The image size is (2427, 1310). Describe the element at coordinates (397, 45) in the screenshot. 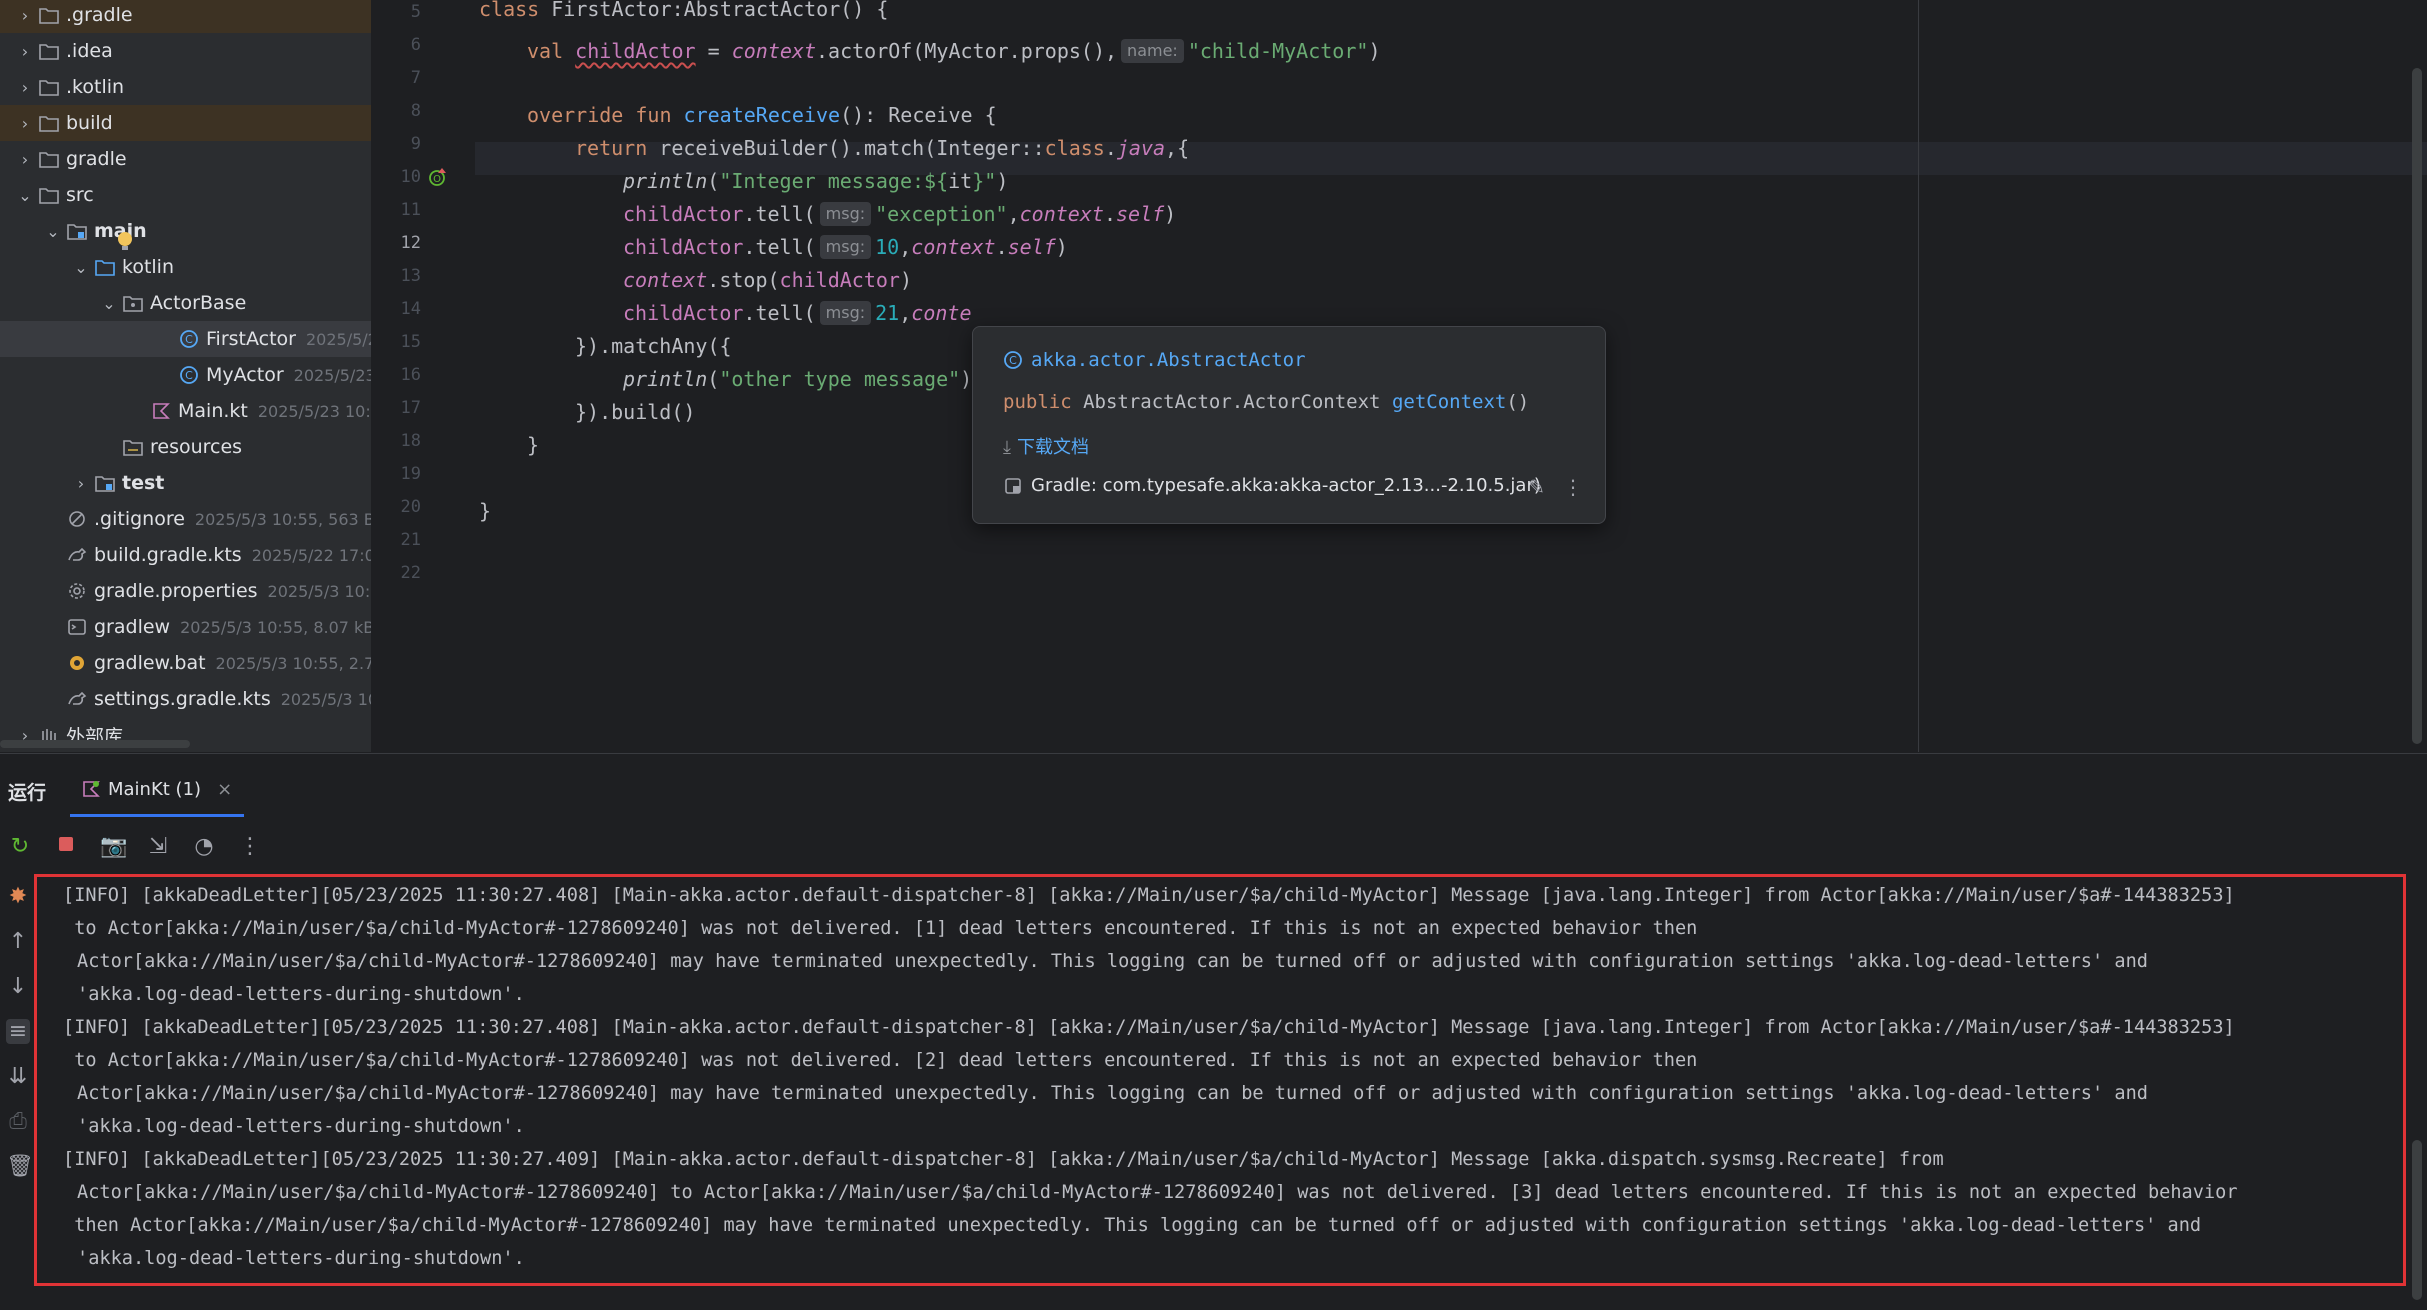

I see `line-number: 6` at that location.